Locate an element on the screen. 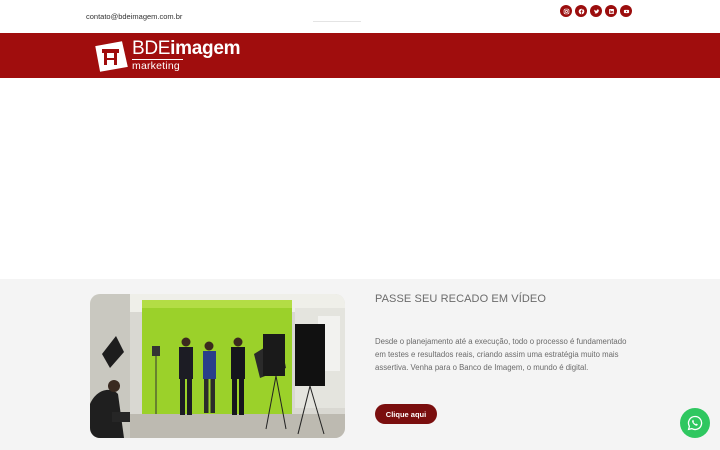 Image resolution: width=720 pixels, height=450 pixels. brand-logo: BDEimagem marketing is located at coordinates (186, 55).